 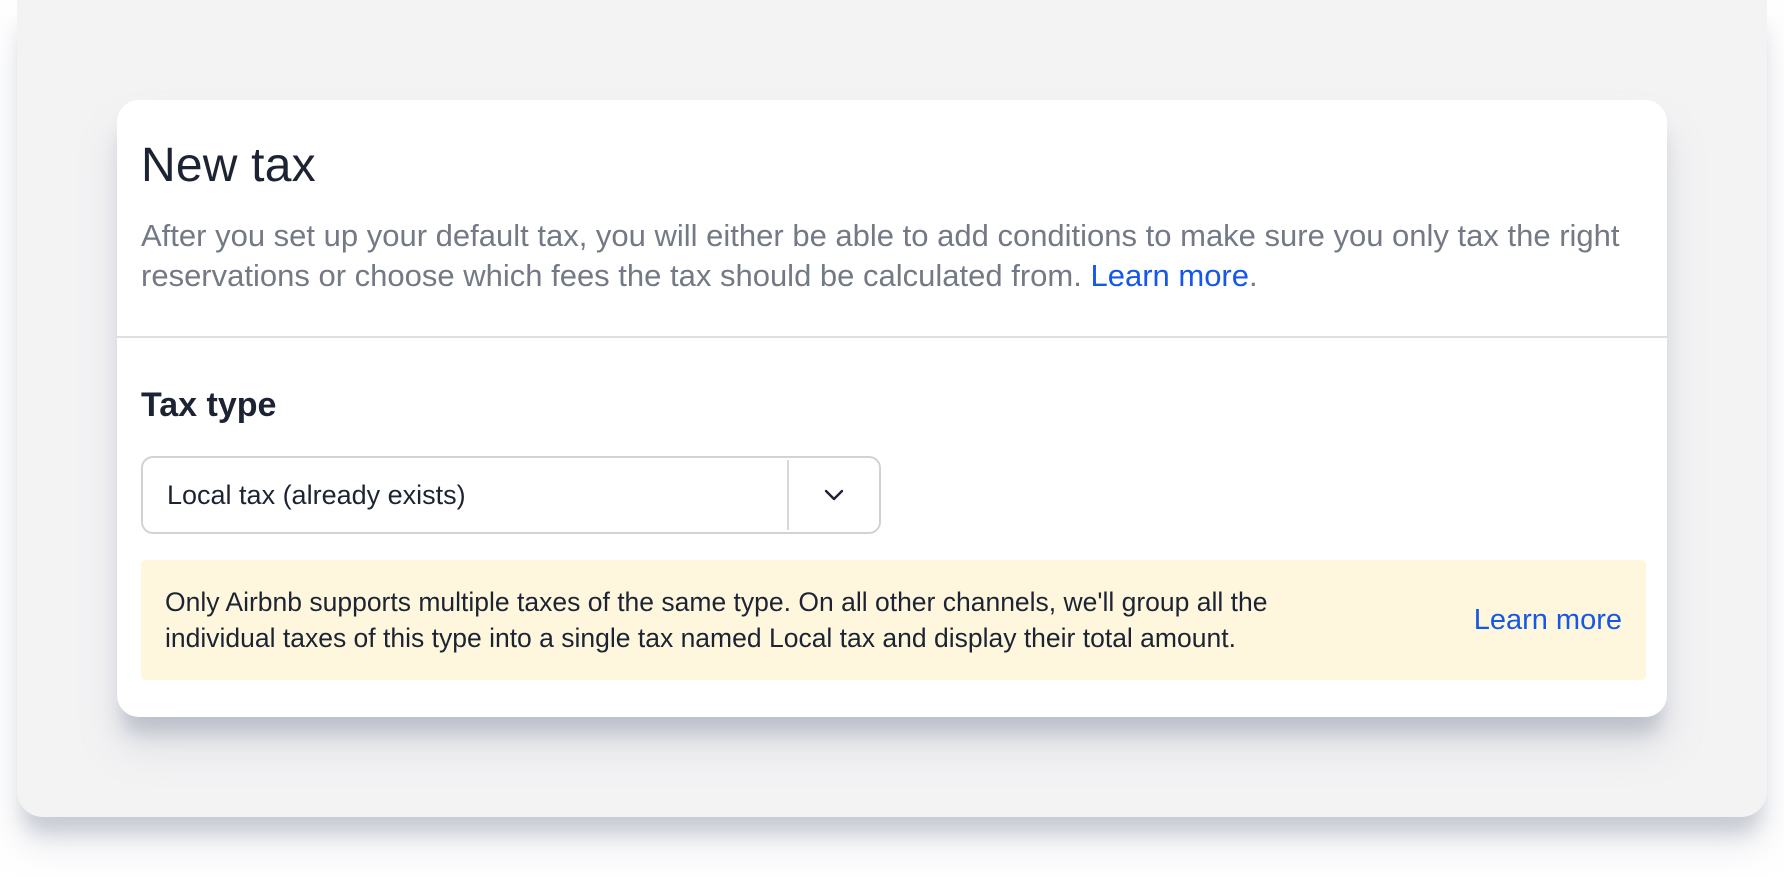 I want to click on chevron-down-icon-svg, so click(x=834, y=495).